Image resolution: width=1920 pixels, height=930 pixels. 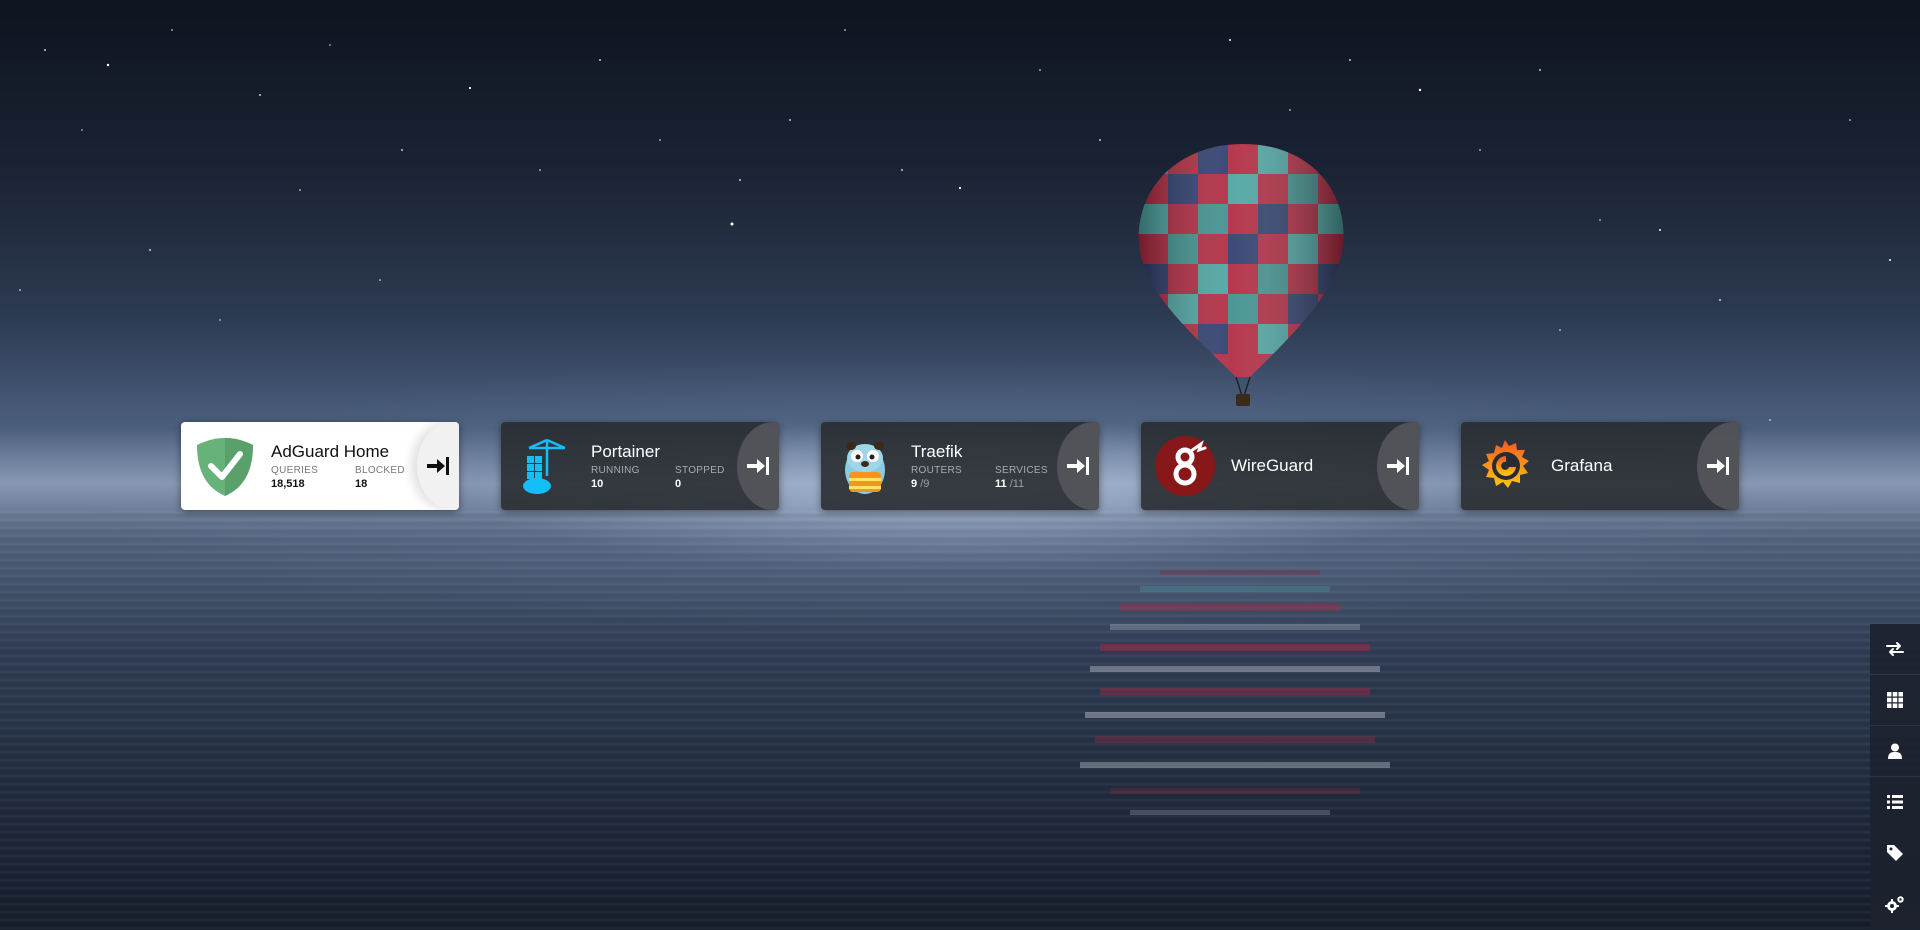 What do you see at coordinates (615, 477) in the screenshot?
I see `stat-running: RUNNING 10` at bounding box center [615, 477].